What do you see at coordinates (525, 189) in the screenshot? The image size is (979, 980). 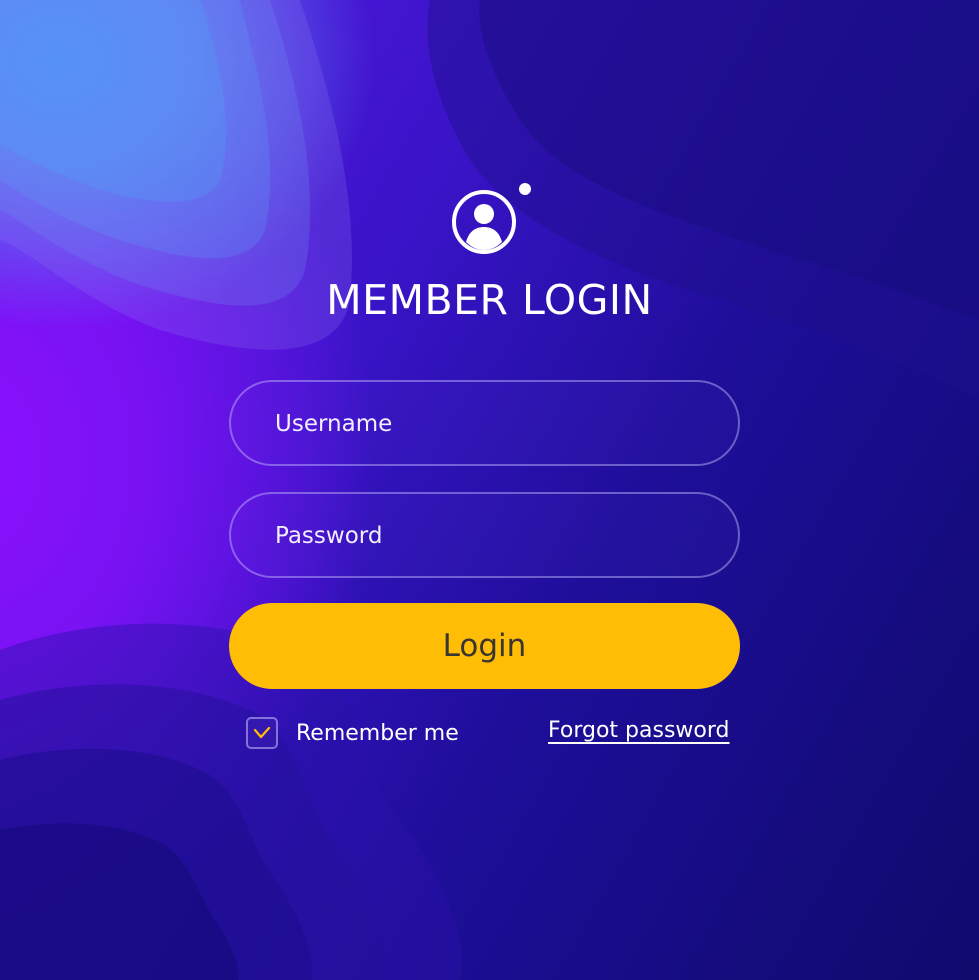 I see `notification-dot-icon` at bounding box center [525, 189].